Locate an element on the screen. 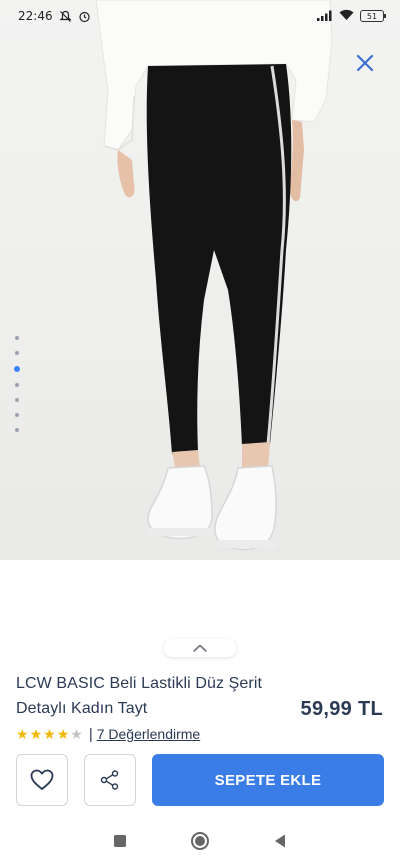  rating-row: ★ ★ ★ ★ ★ | 7 Değerlendirme is located at coordinates (108, 734).